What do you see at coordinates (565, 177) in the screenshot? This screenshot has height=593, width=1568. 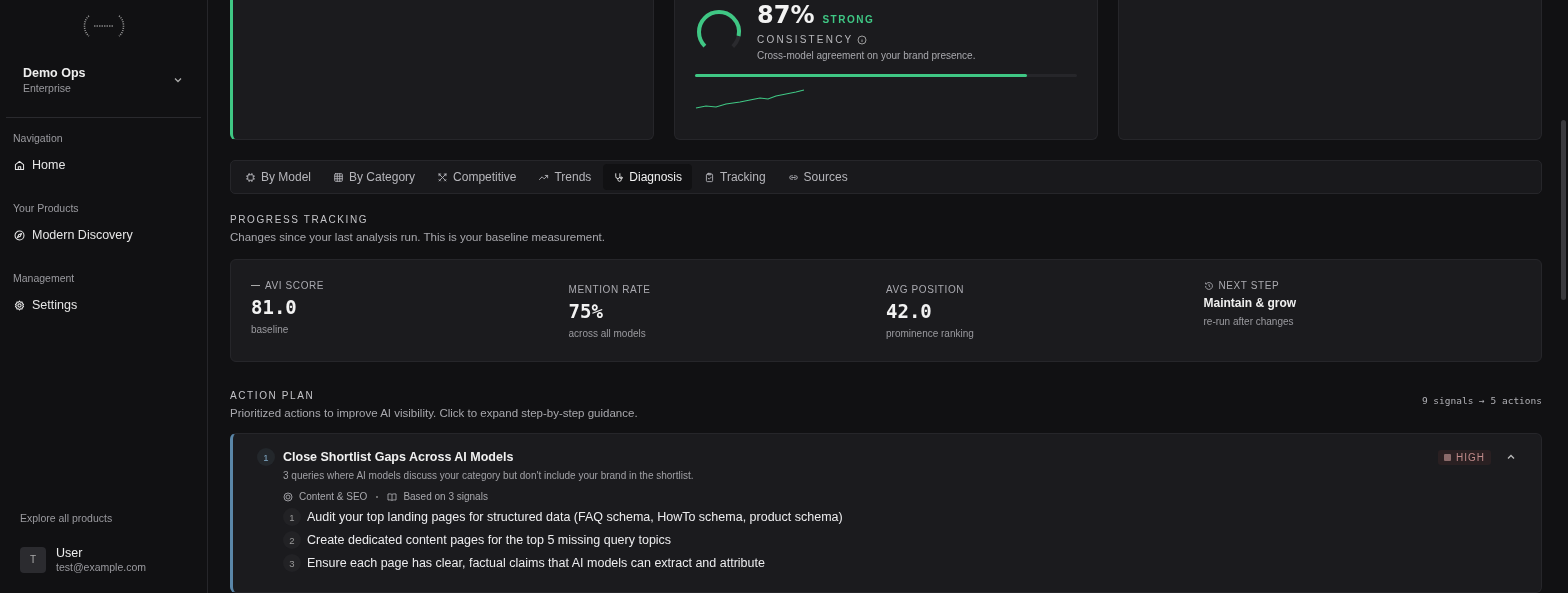 I see `tab: Trends` at bounding box center [565, 177].